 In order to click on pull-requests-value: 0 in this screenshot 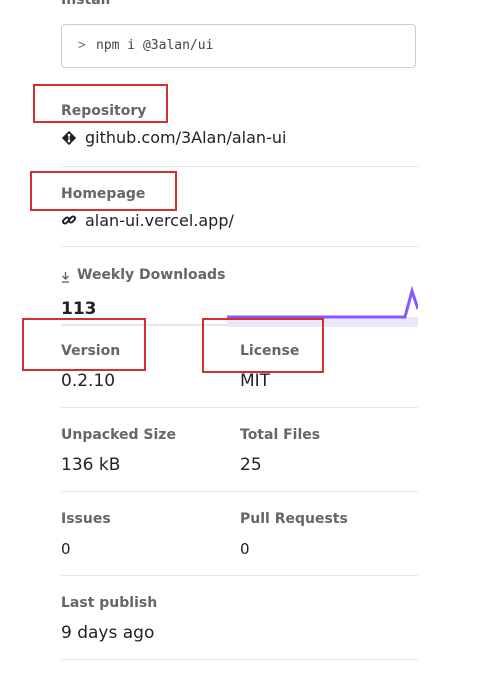, I will do `click(245, 549)`.